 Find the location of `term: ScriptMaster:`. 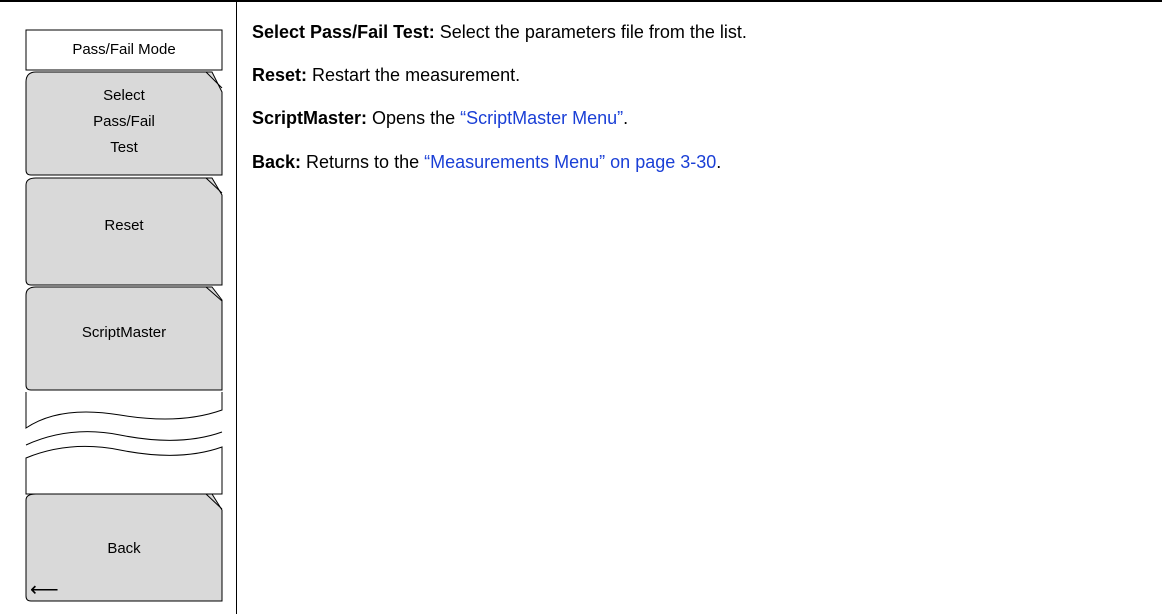

term: ScriptMaster: is located at coordinates (310, 118).